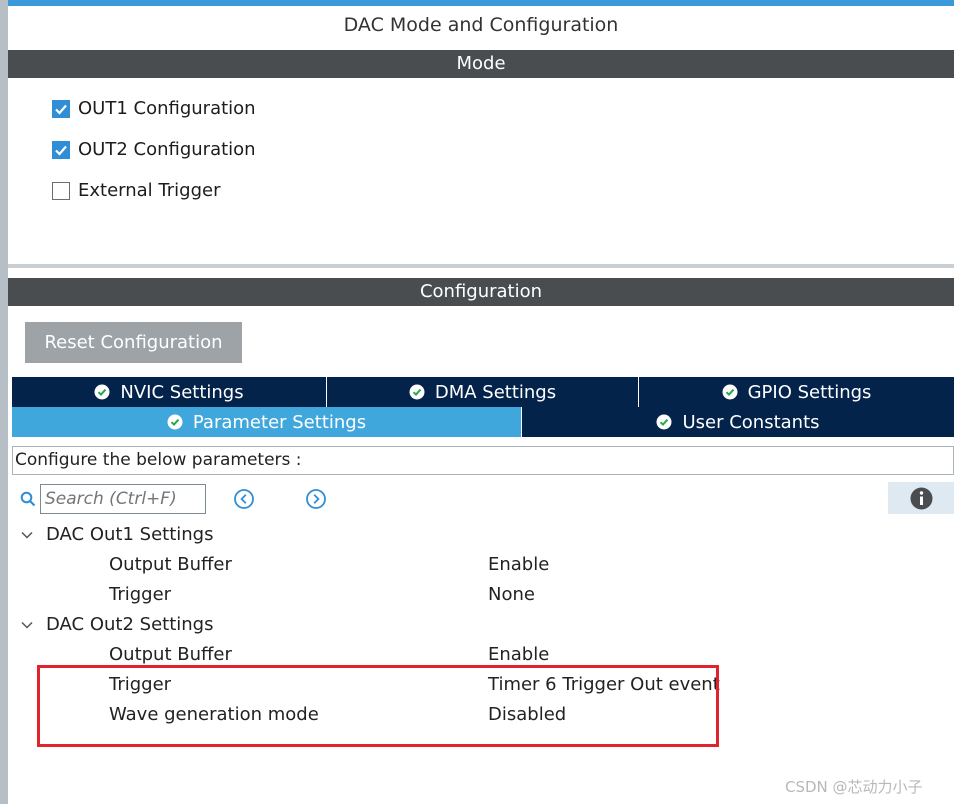 The image size is (954, 804). Describe the element at coordinates (130, 624) in the screenshot. I see `group-title: DAC Out2 Settings` at that location.